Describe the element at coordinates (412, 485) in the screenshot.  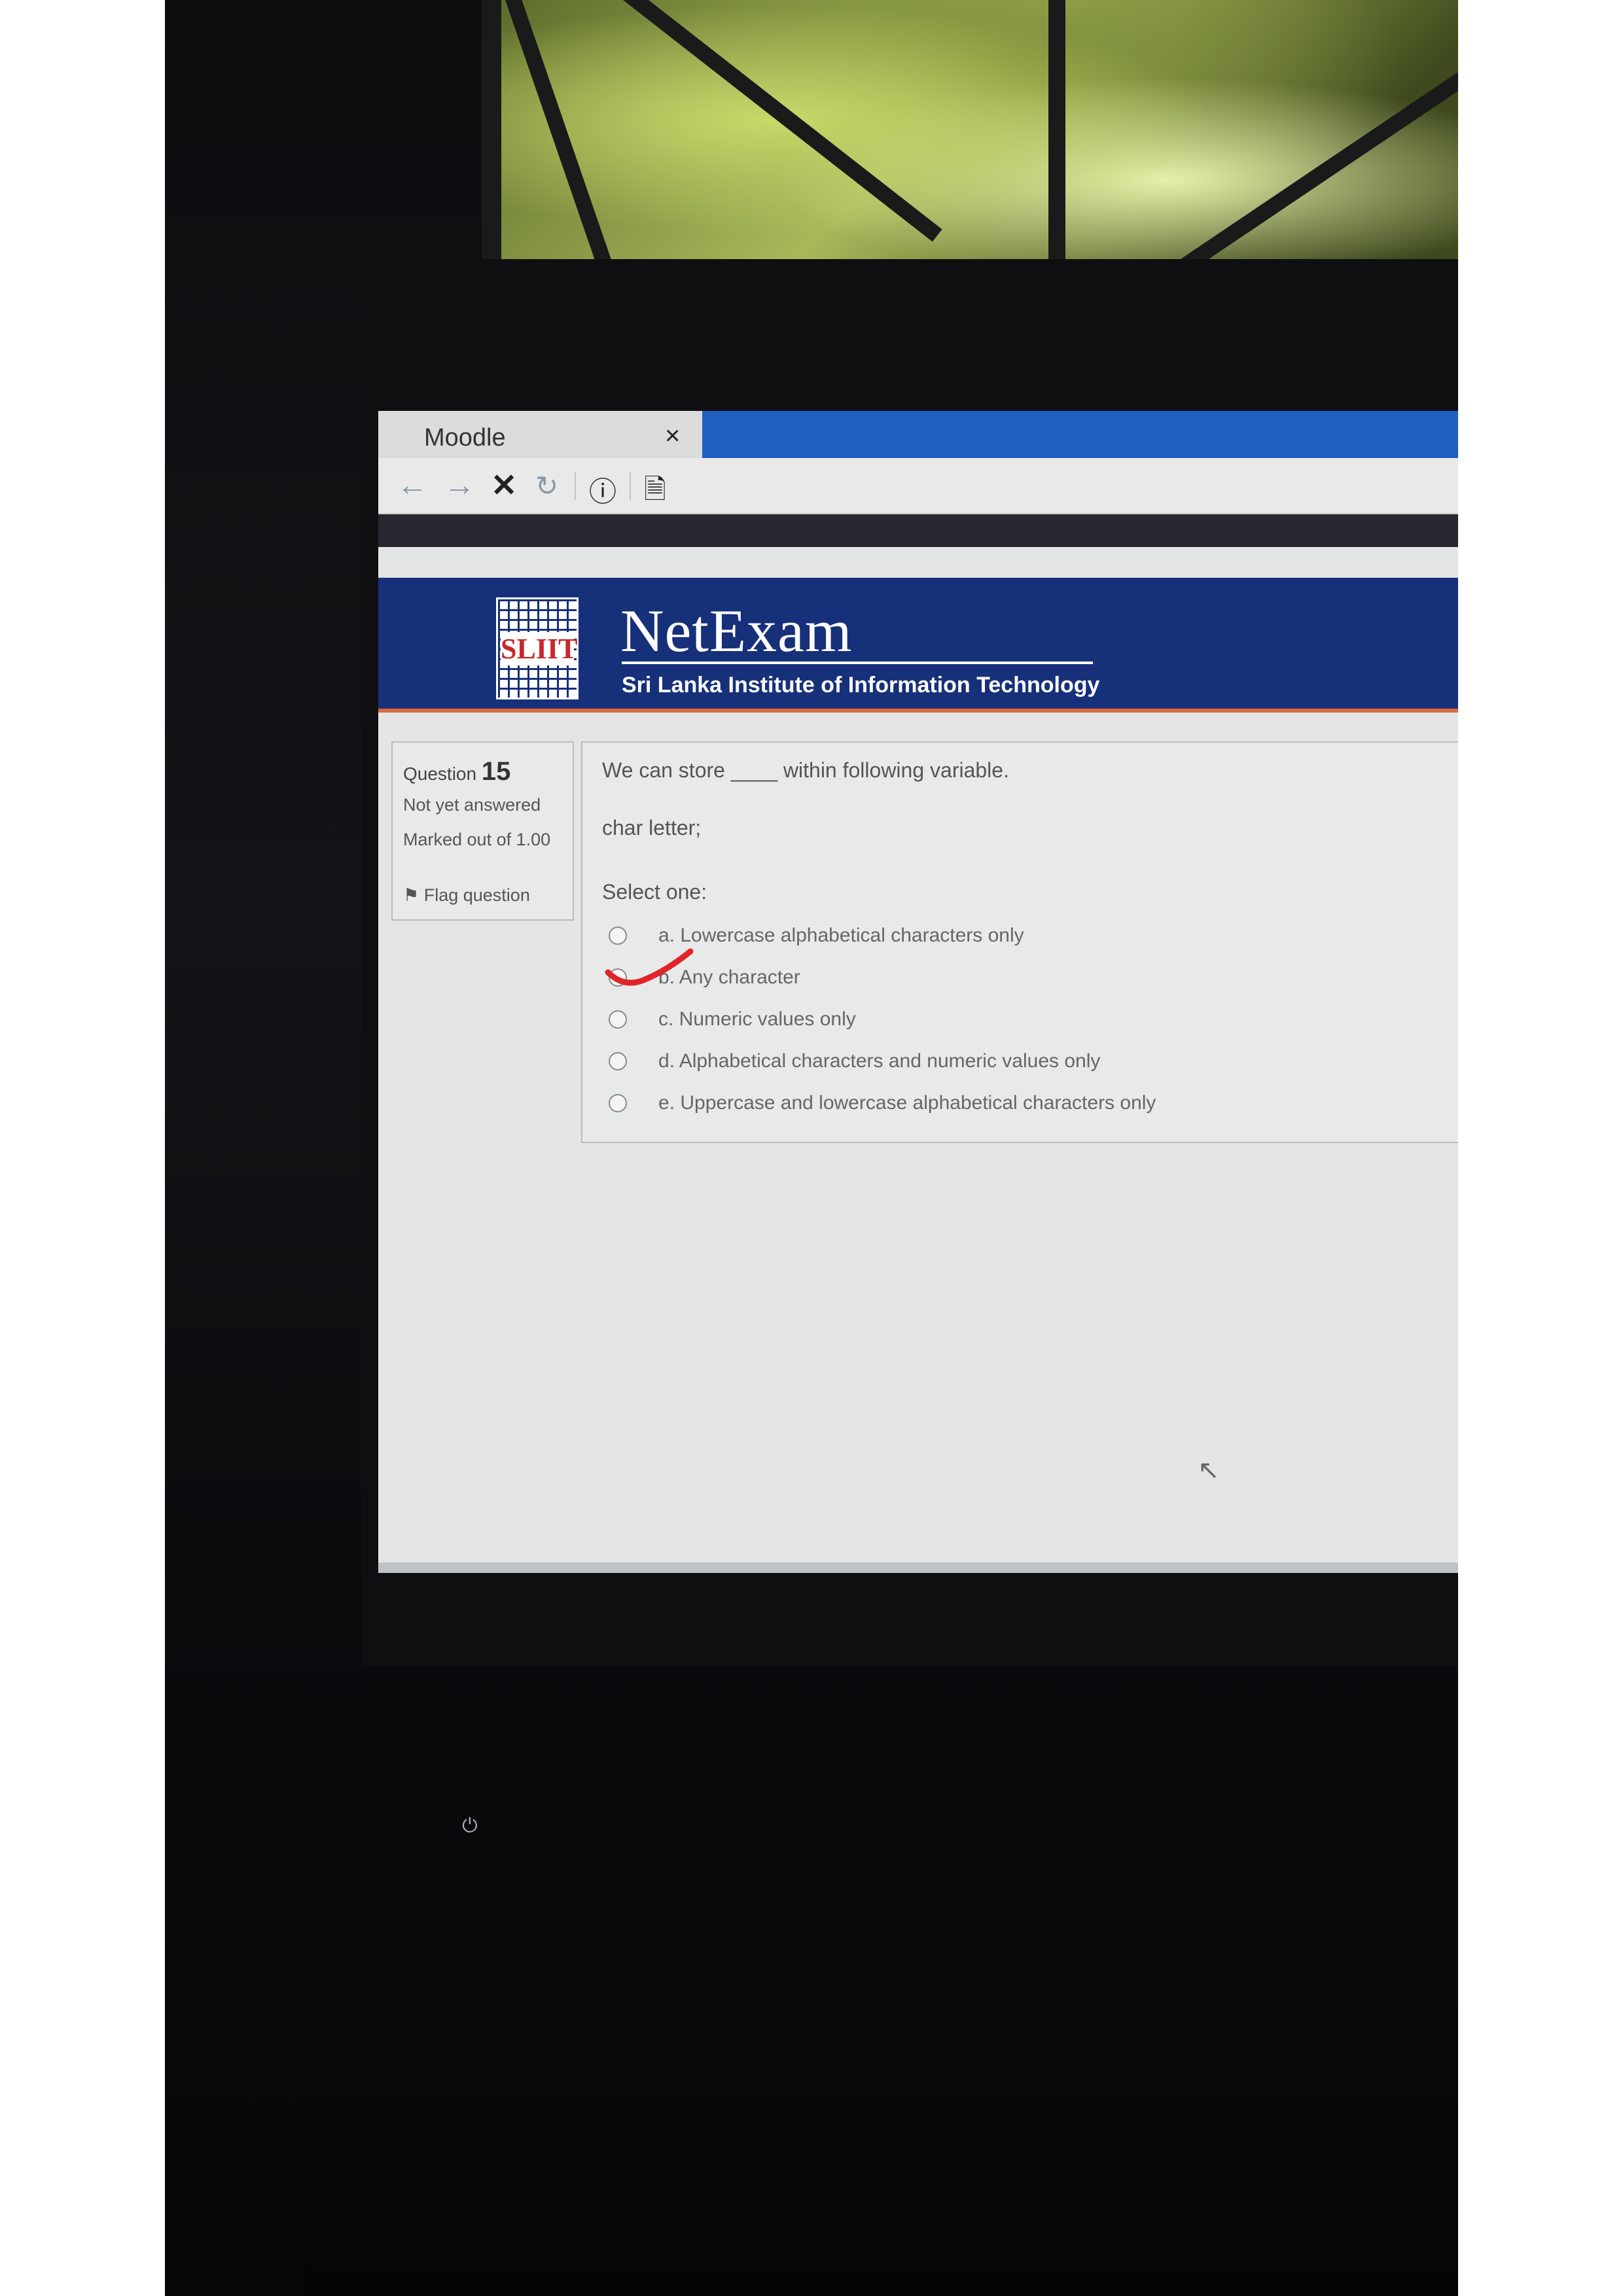
I see `back-arrow-icon: ←` at that location.